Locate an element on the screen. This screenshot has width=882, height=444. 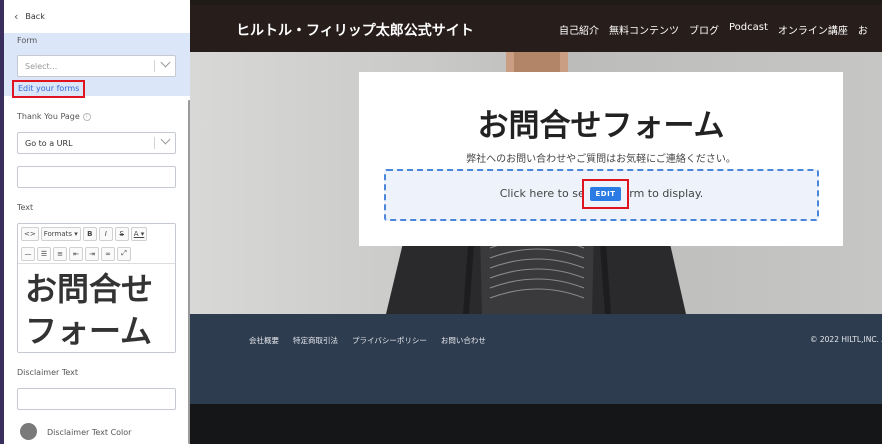
fullscreen-icon: ⤢ is located at coordinates (124, 253).